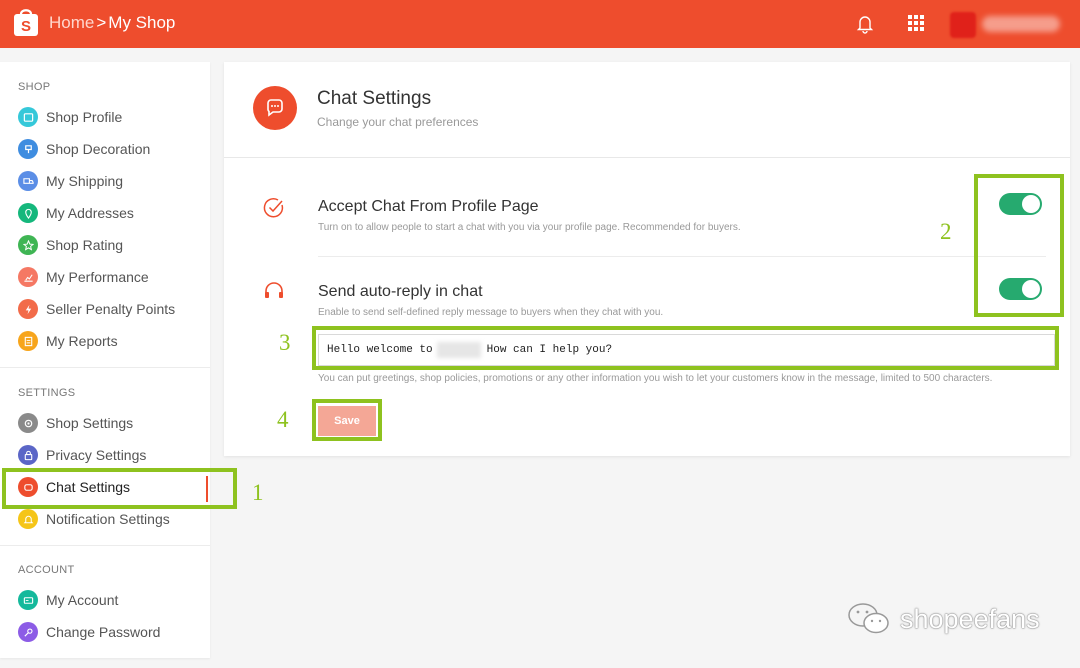 This screenshot has height=668, width=1080. What do you see at coordinates (28, 341) in the screenshot?
I see `report-icon` at bounding box center [28, 341].